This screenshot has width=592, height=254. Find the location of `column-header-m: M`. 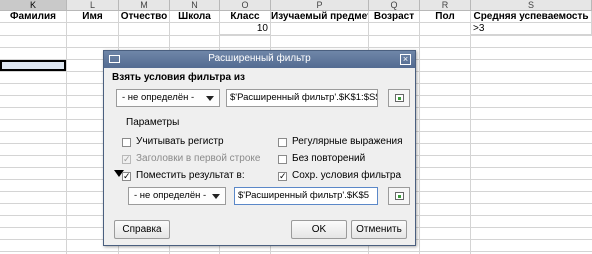

column-header-m: M is located at coordinates (144, 5).